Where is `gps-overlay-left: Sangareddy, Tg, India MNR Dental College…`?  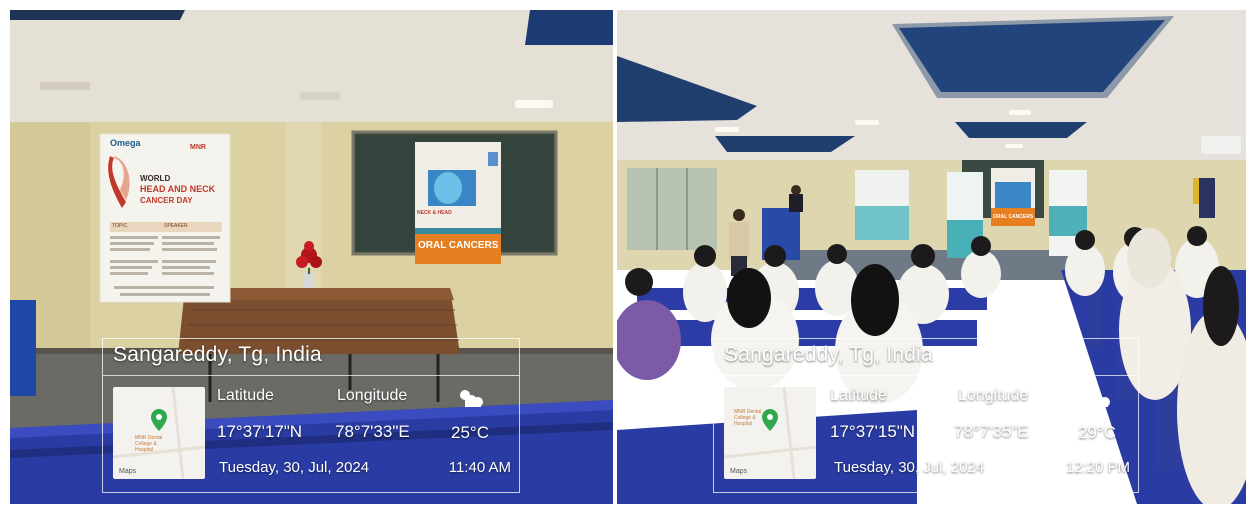 gps-overlay-left: Sangareddy, Tg, India MNR Dental College… is located at coordinates (311, 415).